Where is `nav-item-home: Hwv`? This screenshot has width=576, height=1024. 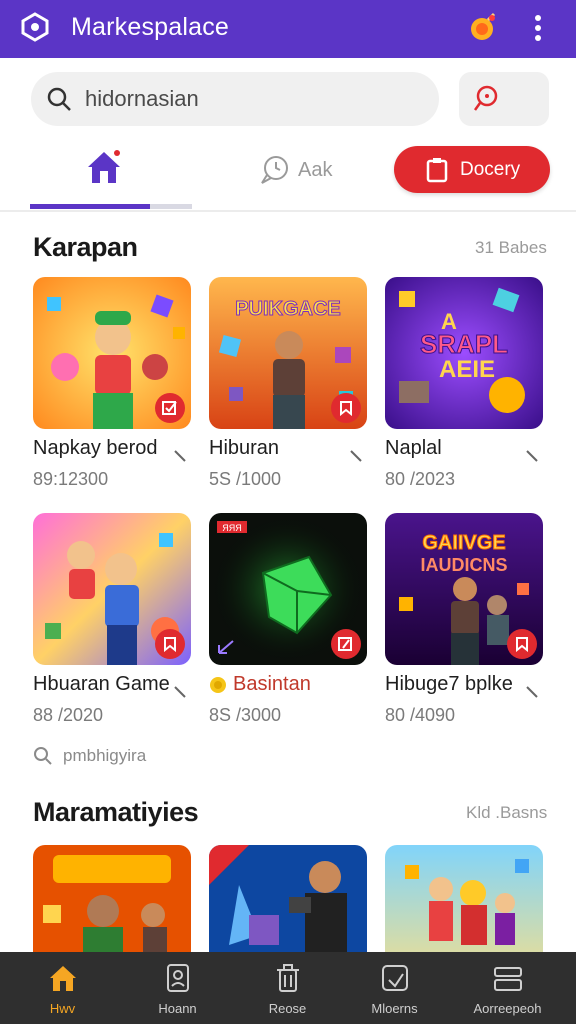 nav-item-home: Hwv is located at coordinates (62, 988).